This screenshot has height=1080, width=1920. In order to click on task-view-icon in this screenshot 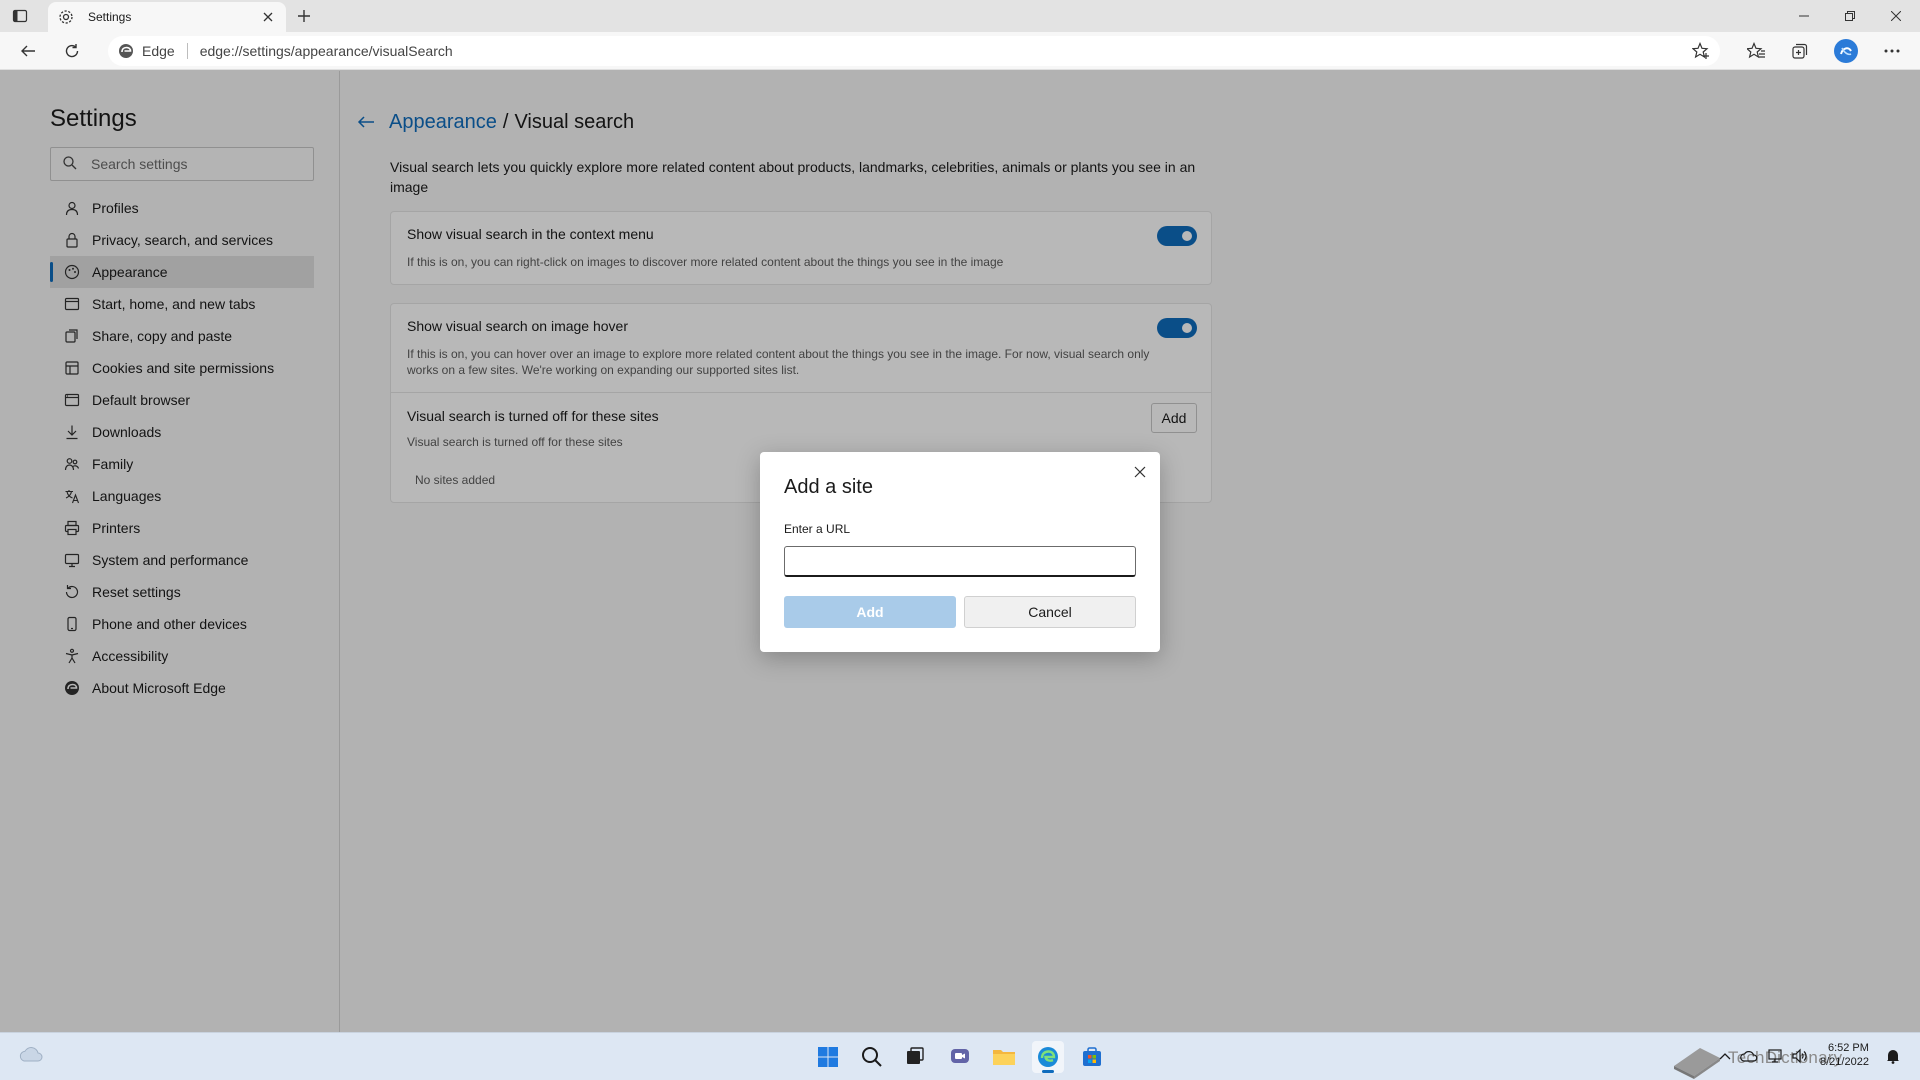, I will do `click(915, 1057)`.